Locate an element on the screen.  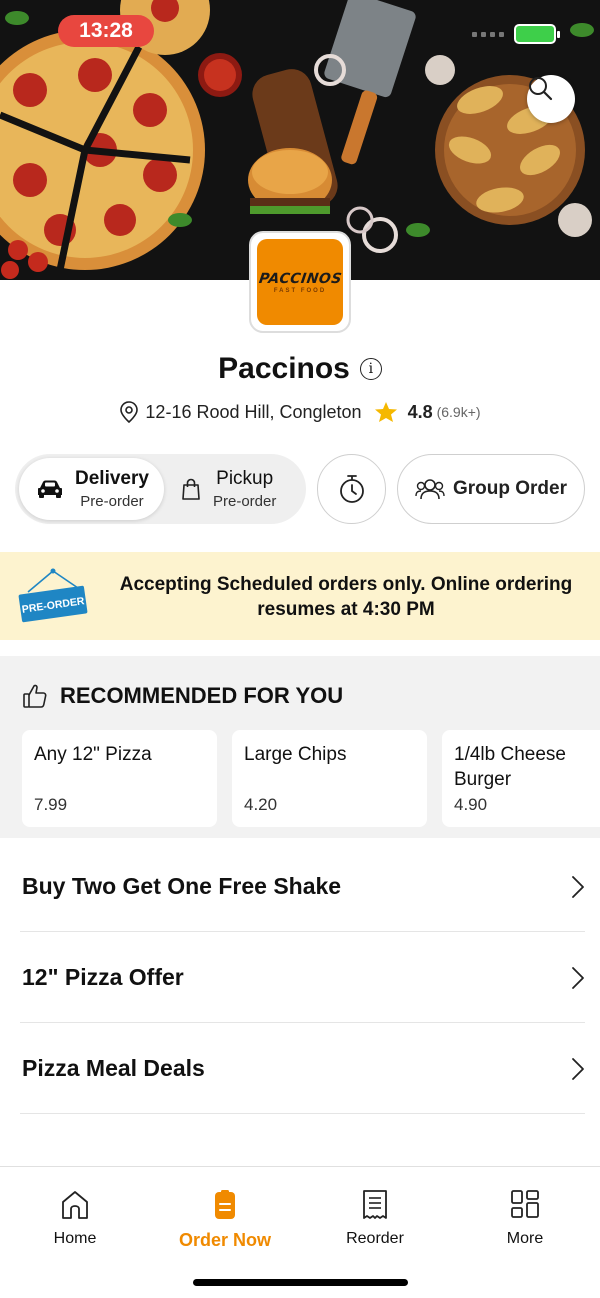
offer-title: 12" Pizza Offer is located at coordinates (103, 977).